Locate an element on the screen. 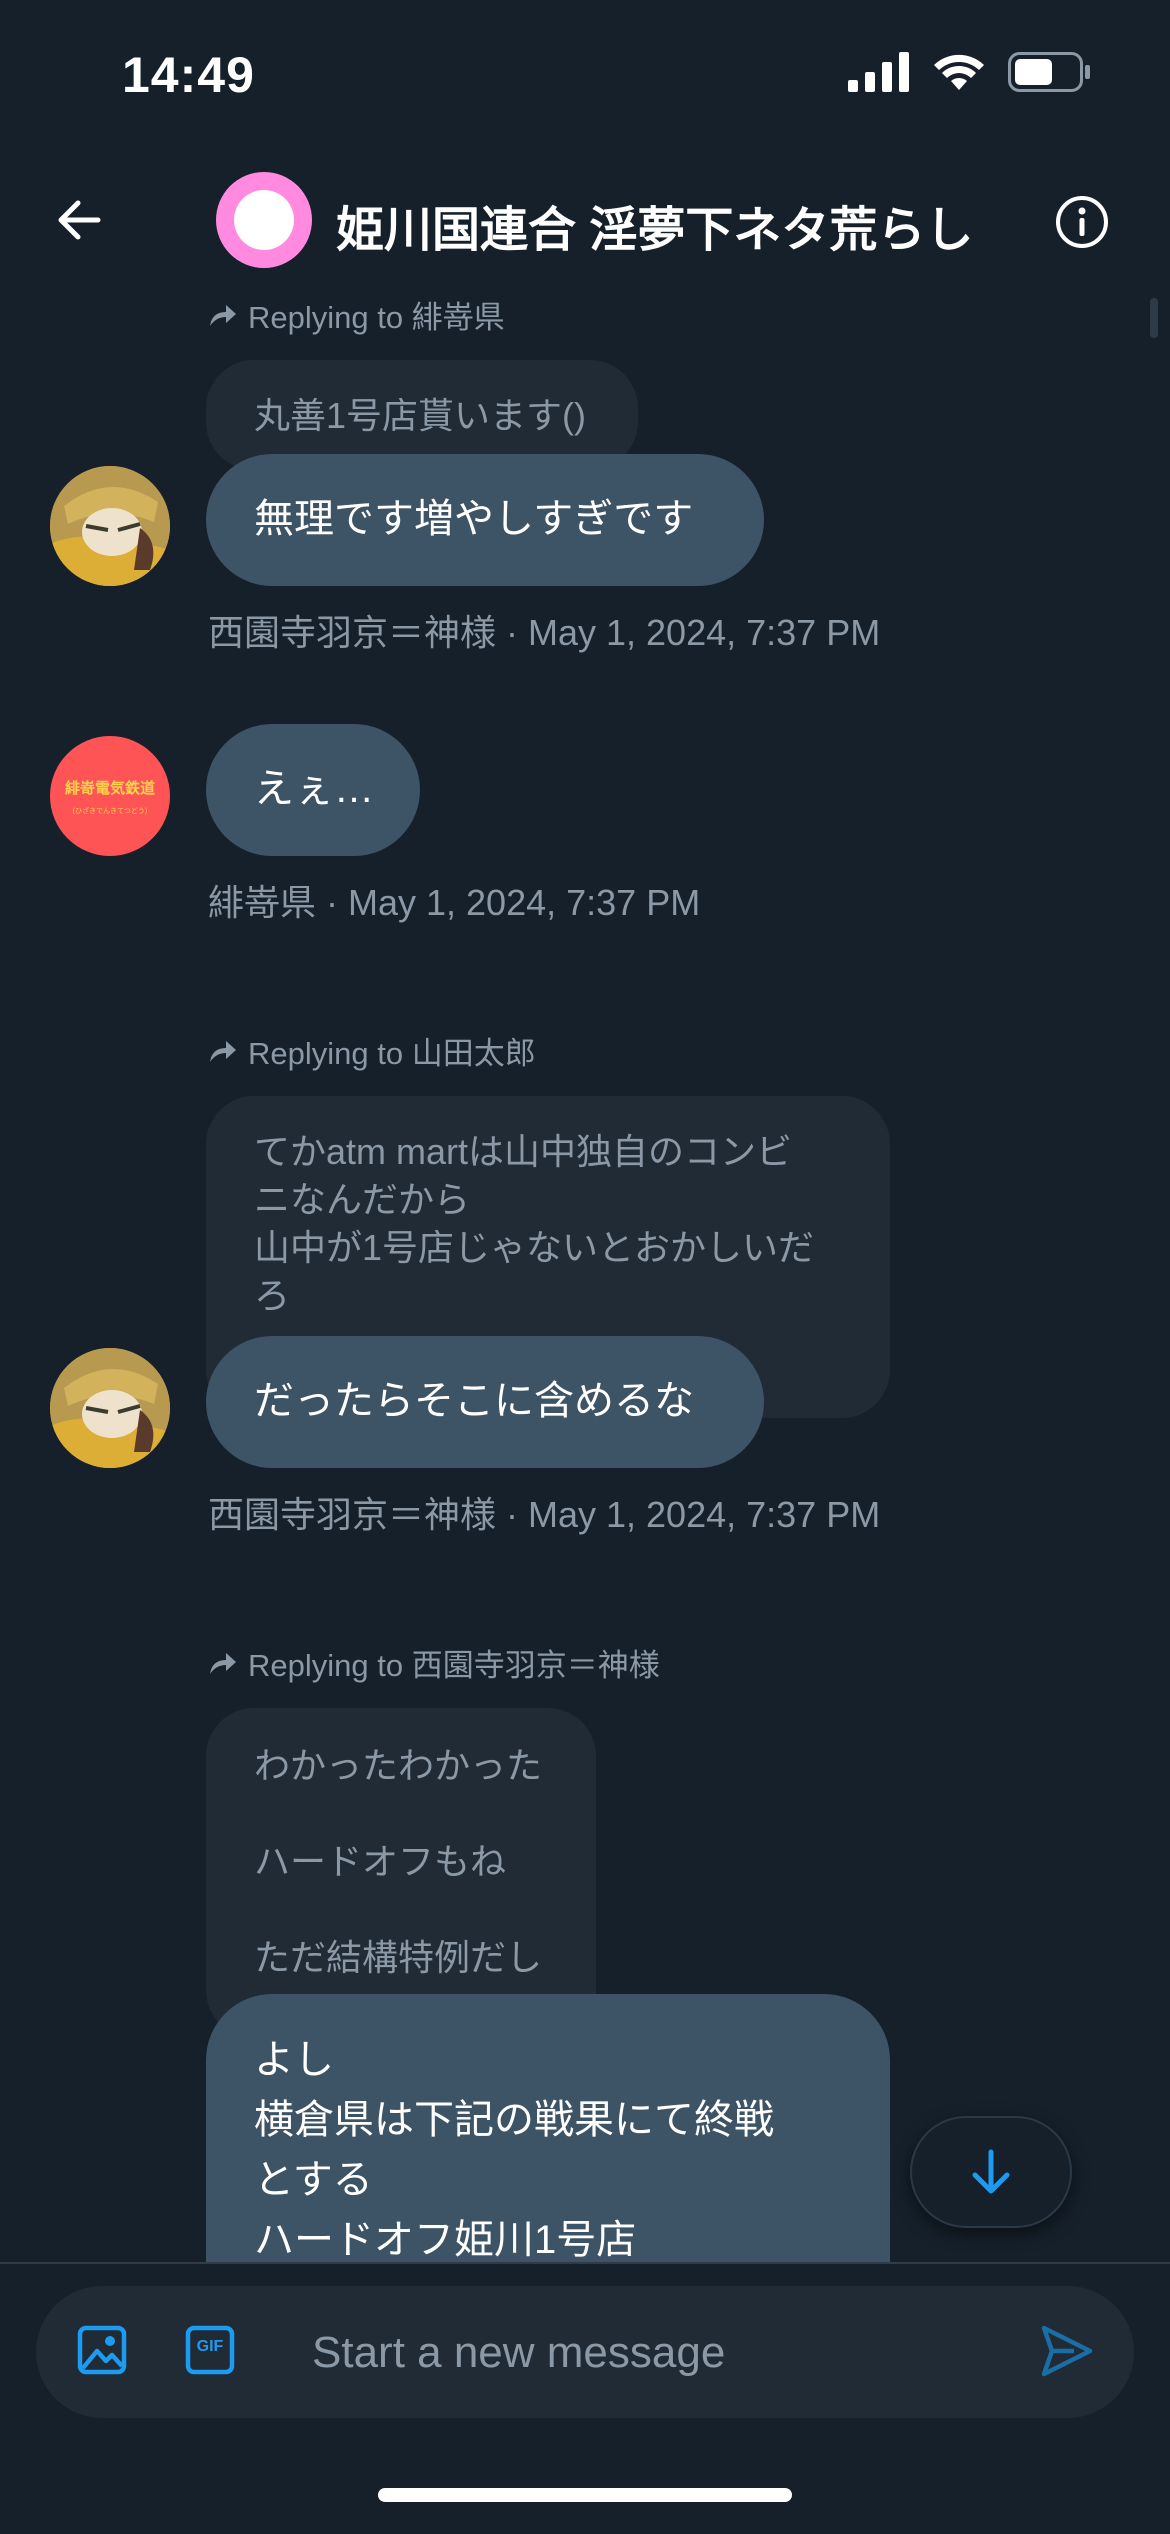 This screenshot has width=1170, height=2534. message-text: 無理です増やしすぎです is located at coordinates (474, 519).